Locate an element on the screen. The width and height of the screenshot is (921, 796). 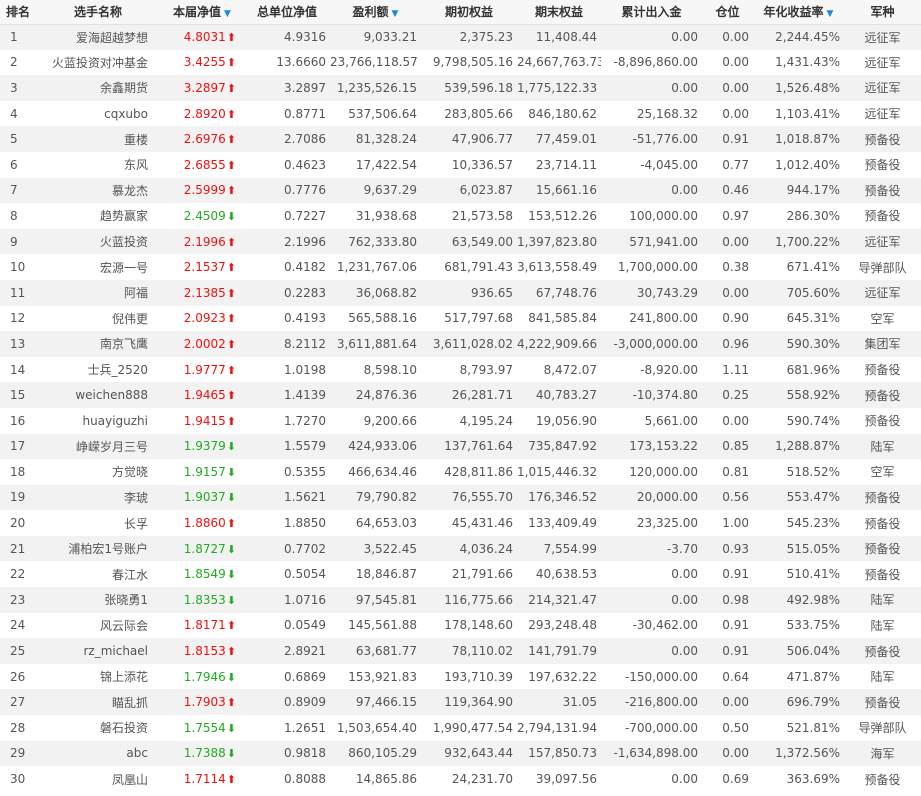
cumulative-flow-cell-value: -216,800.00 is located at coordinates (661, 702).